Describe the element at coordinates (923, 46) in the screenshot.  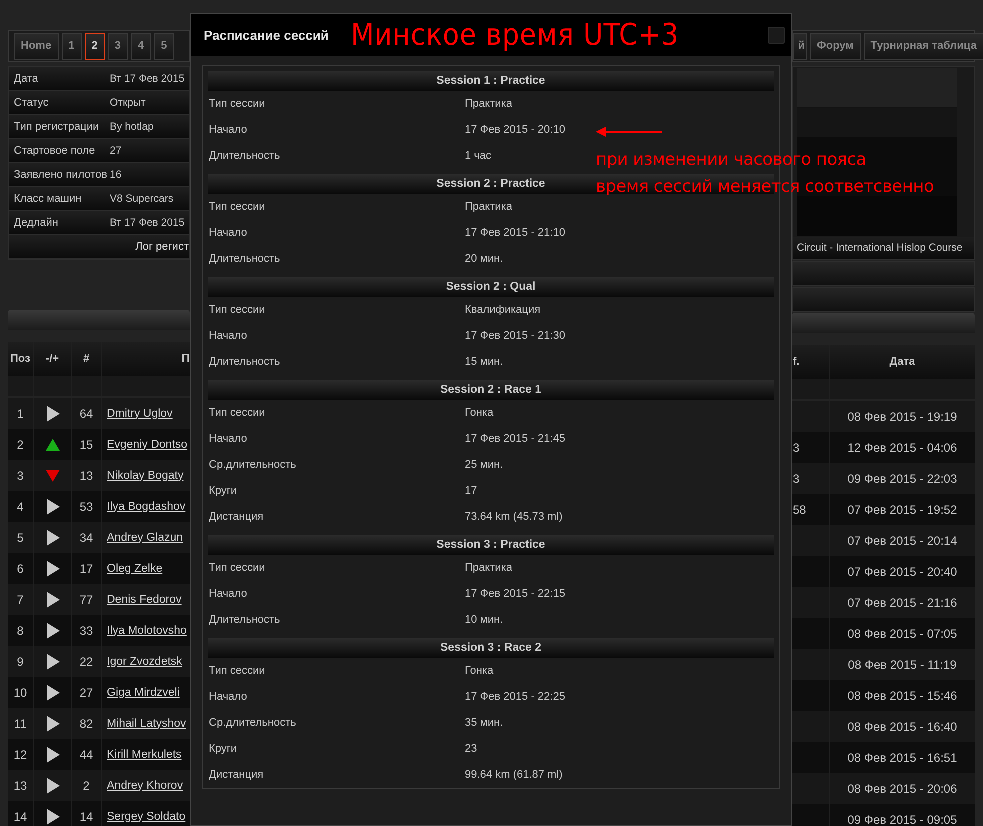
I see `nav-button: Турнирная таблица` at that location.